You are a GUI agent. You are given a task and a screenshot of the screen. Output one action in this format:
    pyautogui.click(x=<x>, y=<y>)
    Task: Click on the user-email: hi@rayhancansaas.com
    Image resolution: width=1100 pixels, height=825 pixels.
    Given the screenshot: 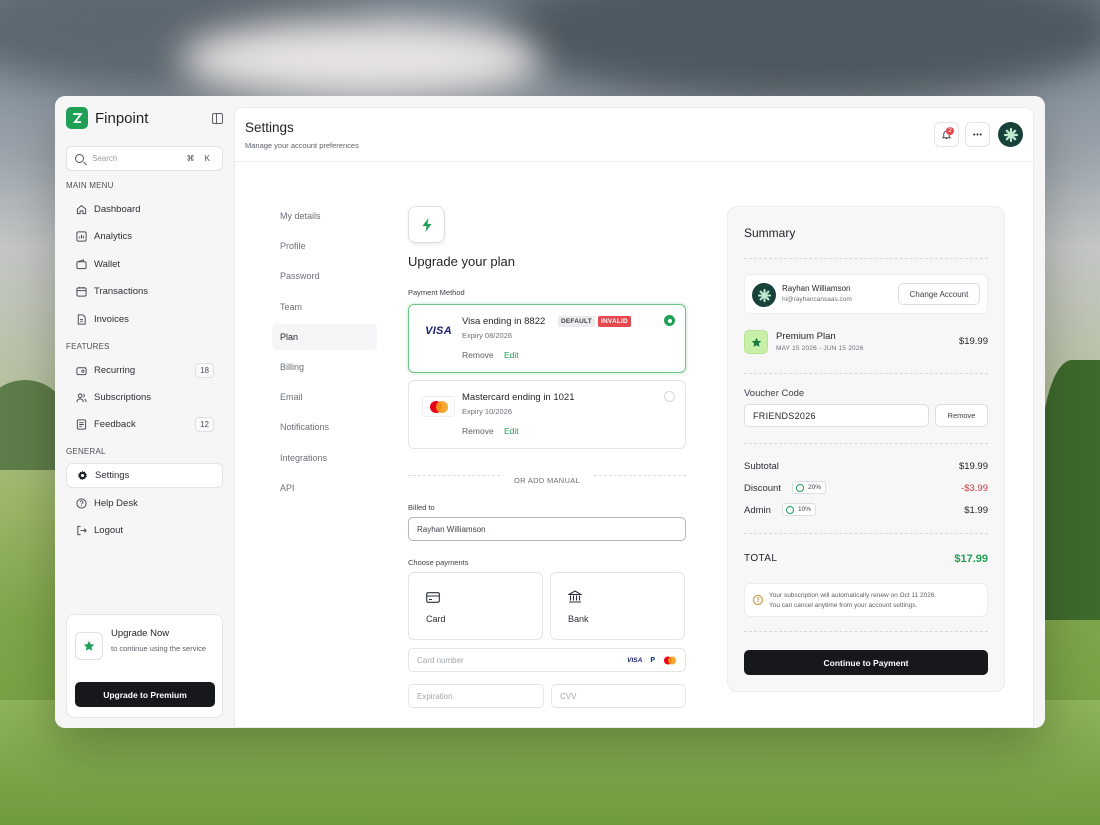 What is the action you would take?
    pyautogui.click(x=817, y=299)
    